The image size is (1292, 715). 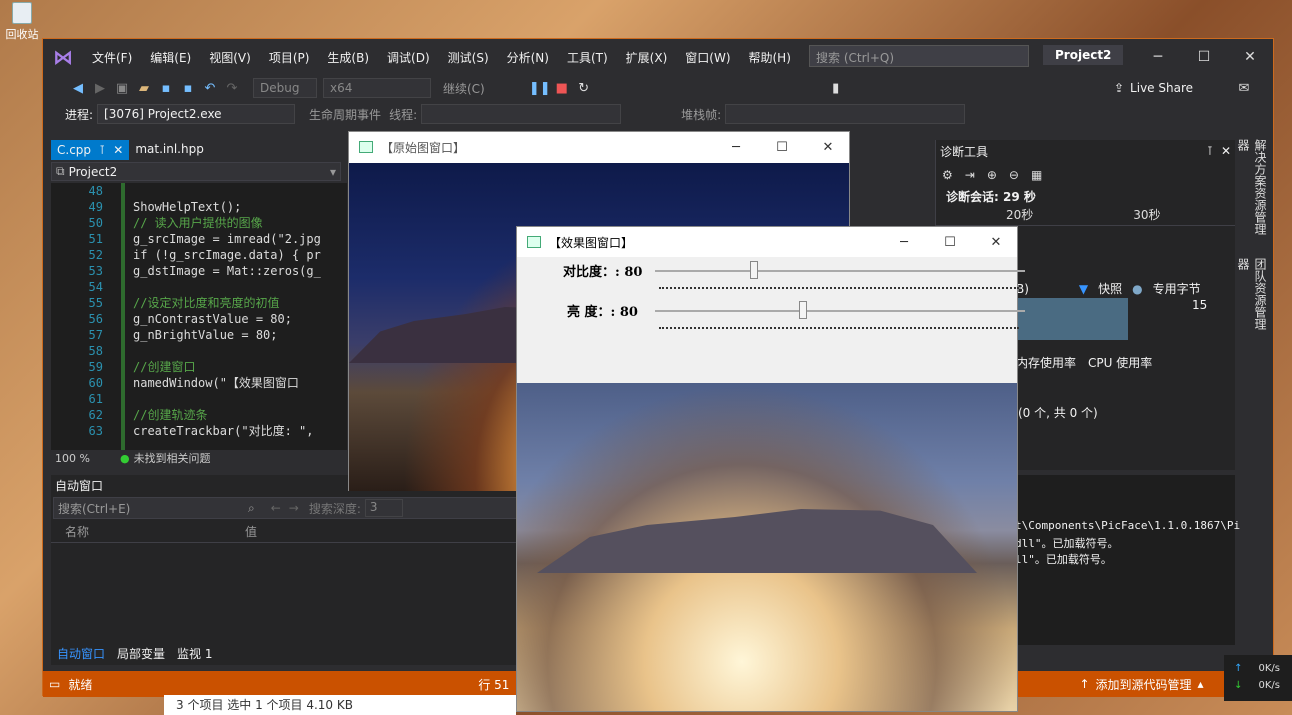 What do you see at coordinates (227, 271) in the screenshot?
I see `code-line: g_dstImage = Mat::zeros(g_` at bounding box center [227, 271].